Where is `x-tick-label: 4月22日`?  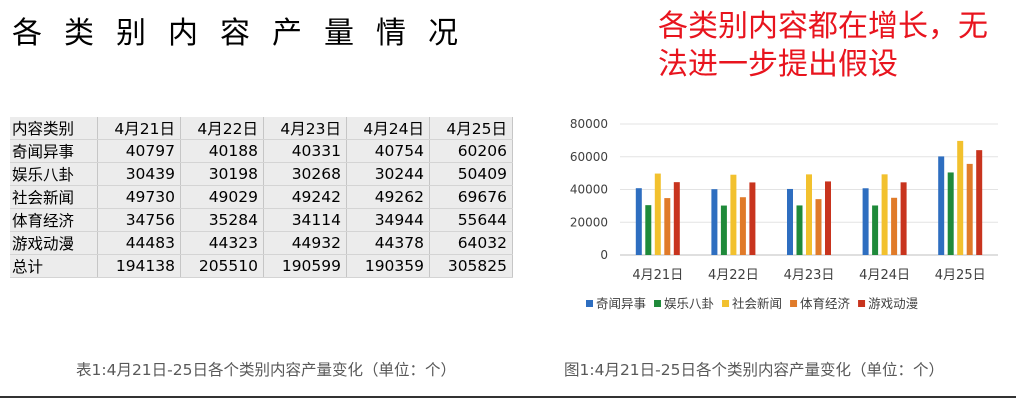 x-tick-label: 4月22日 is located at coordinates (733, 275).